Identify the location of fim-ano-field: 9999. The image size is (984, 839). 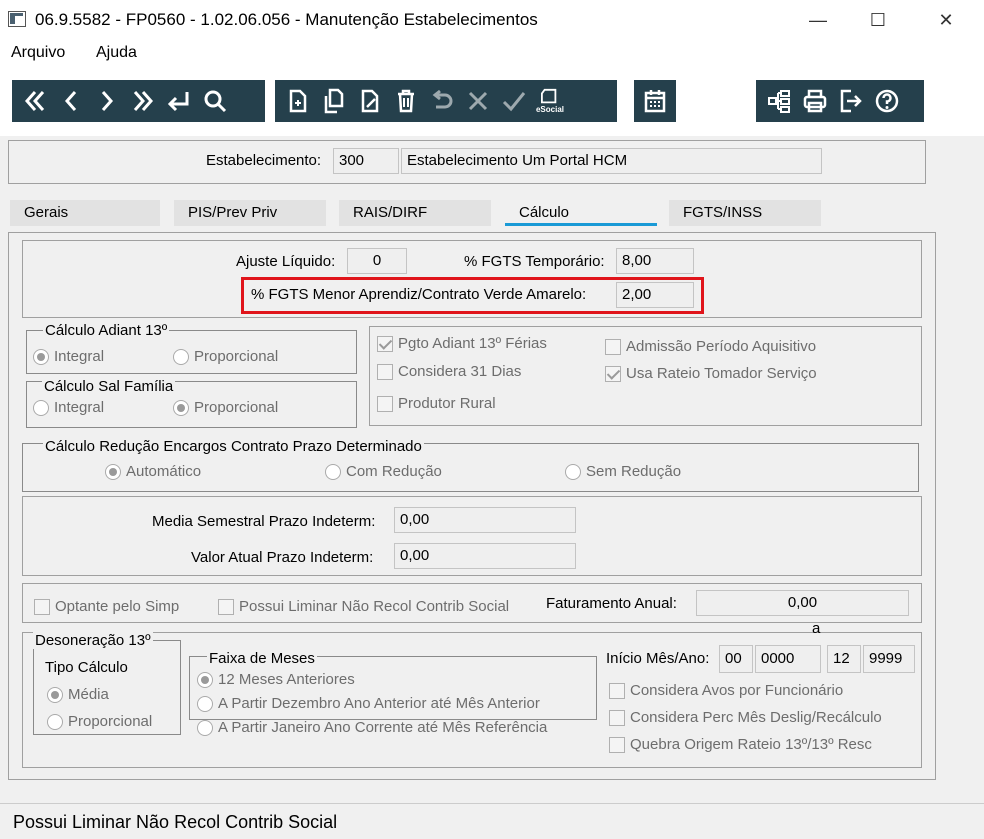
(889, 659).